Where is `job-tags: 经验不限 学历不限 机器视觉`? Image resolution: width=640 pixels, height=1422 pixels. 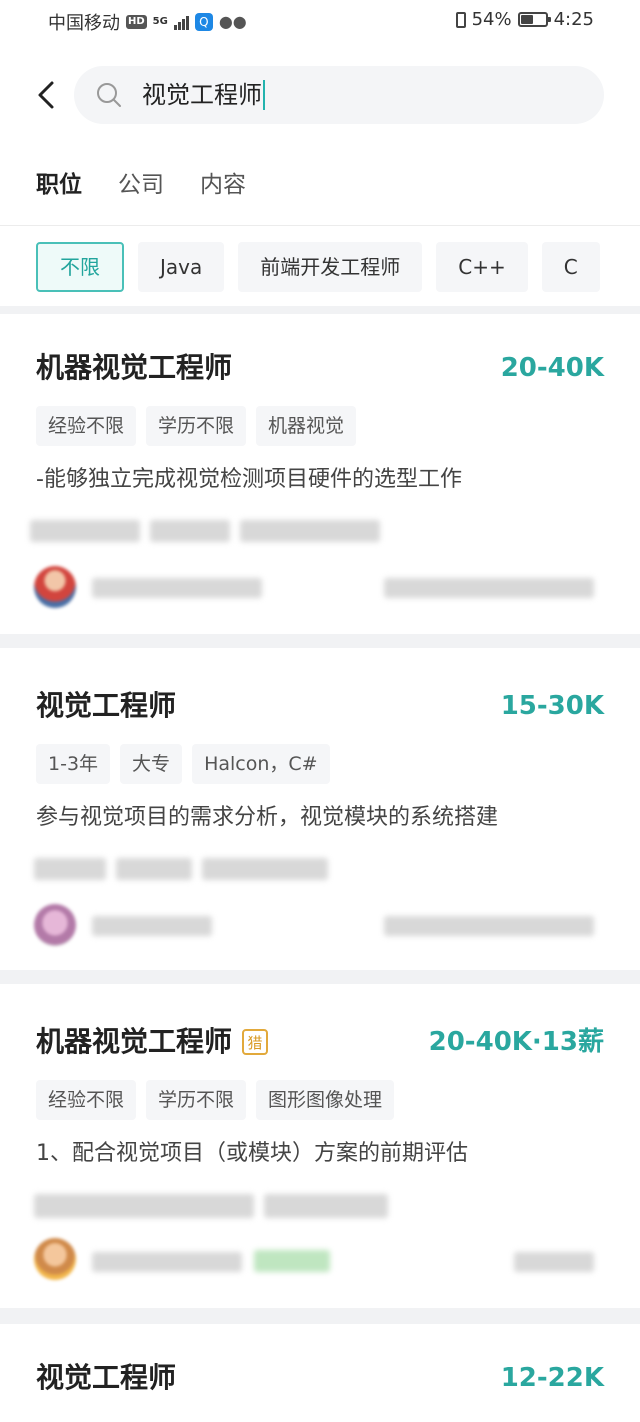 job-tags: 经验不限 学历不限 机器视觉 is located at coordinates (196, 426).